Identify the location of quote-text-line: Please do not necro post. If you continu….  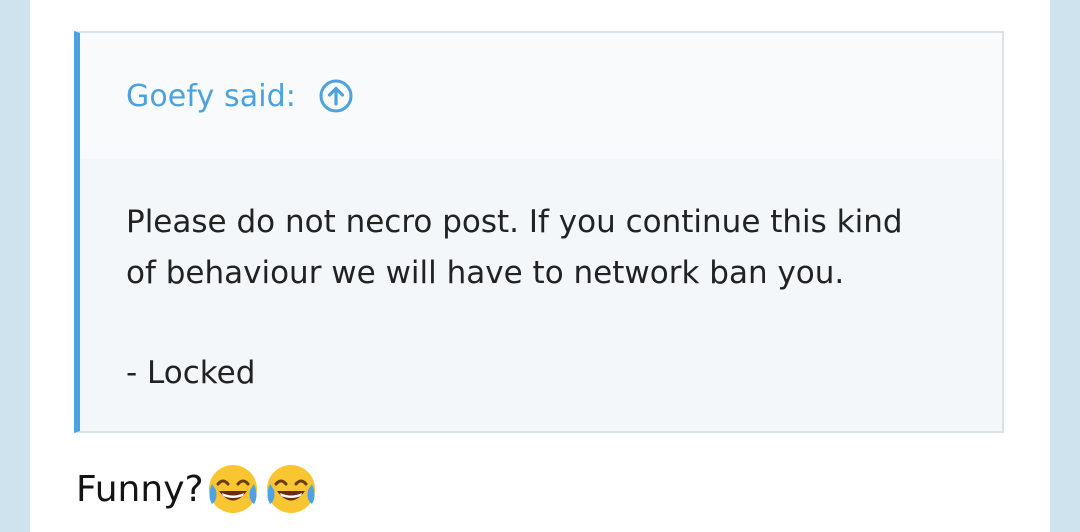
(514, 222).